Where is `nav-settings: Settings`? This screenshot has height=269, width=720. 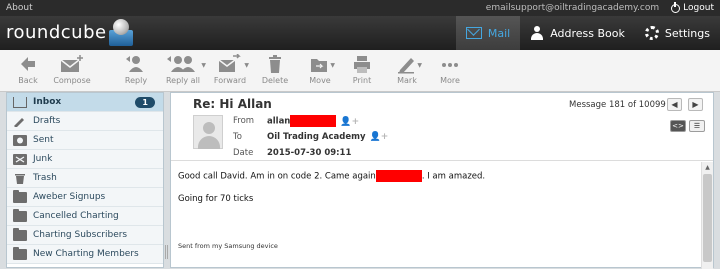 nav-settings: Settings is located at coordinates (677, 33).